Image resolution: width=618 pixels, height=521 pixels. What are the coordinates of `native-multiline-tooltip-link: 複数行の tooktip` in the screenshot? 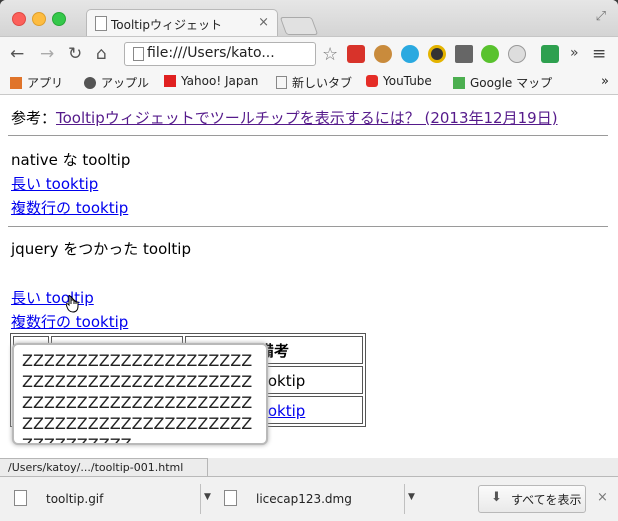 It's located at (69, 208).